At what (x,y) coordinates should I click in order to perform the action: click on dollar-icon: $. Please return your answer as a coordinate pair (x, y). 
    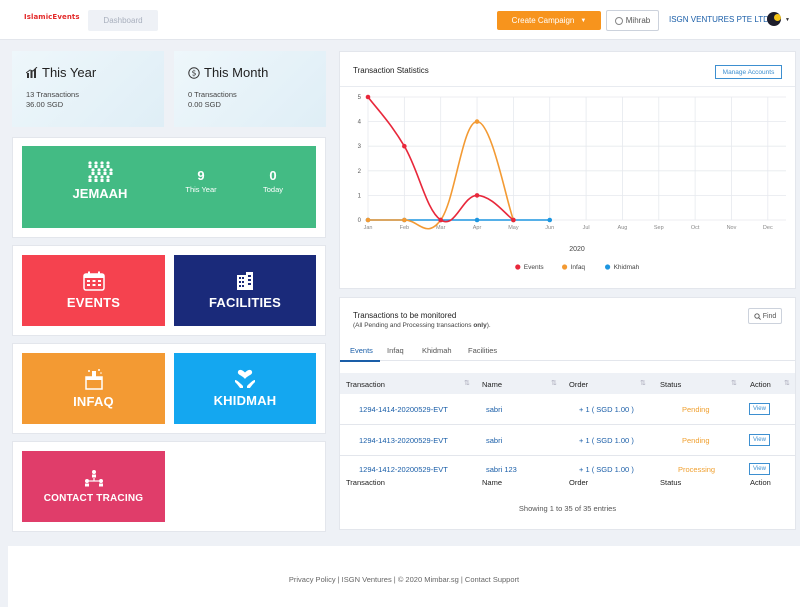
    Looking at the image, I should click on (194, 72).